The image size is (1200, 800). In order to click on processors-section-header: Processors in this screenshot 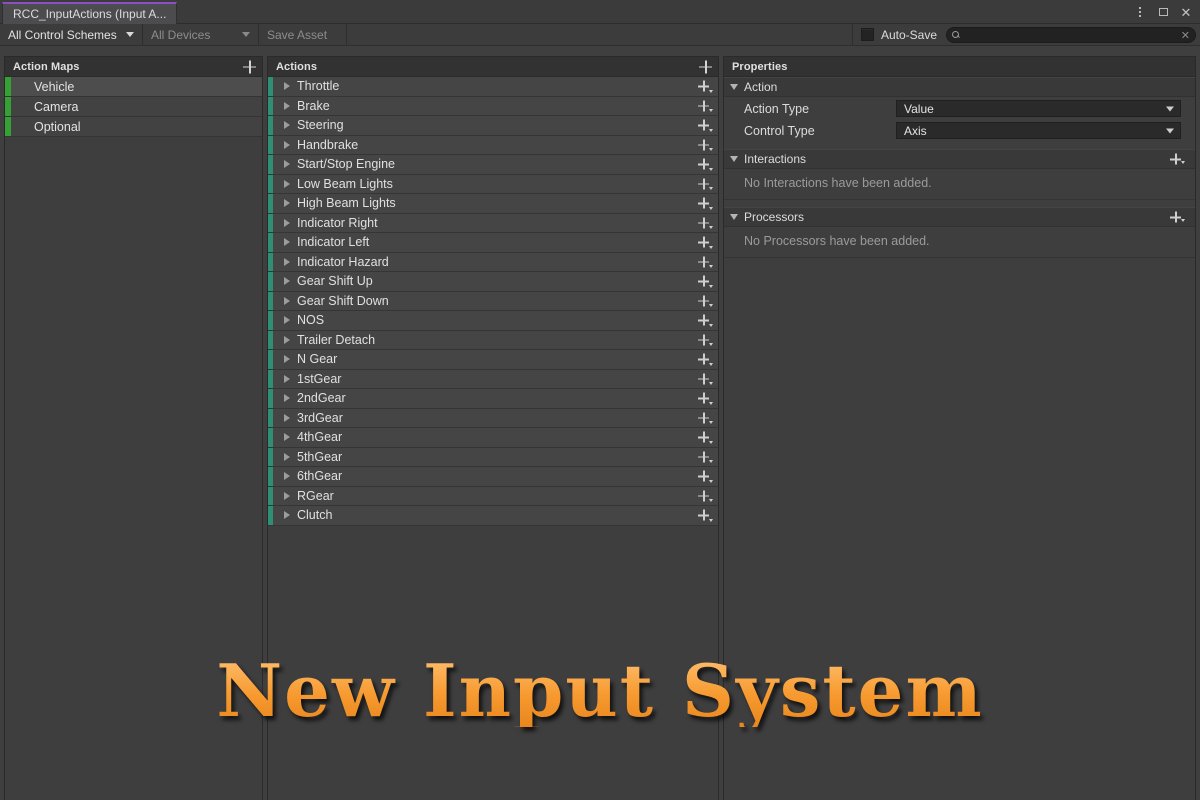, I will do `click(959, 217)`.